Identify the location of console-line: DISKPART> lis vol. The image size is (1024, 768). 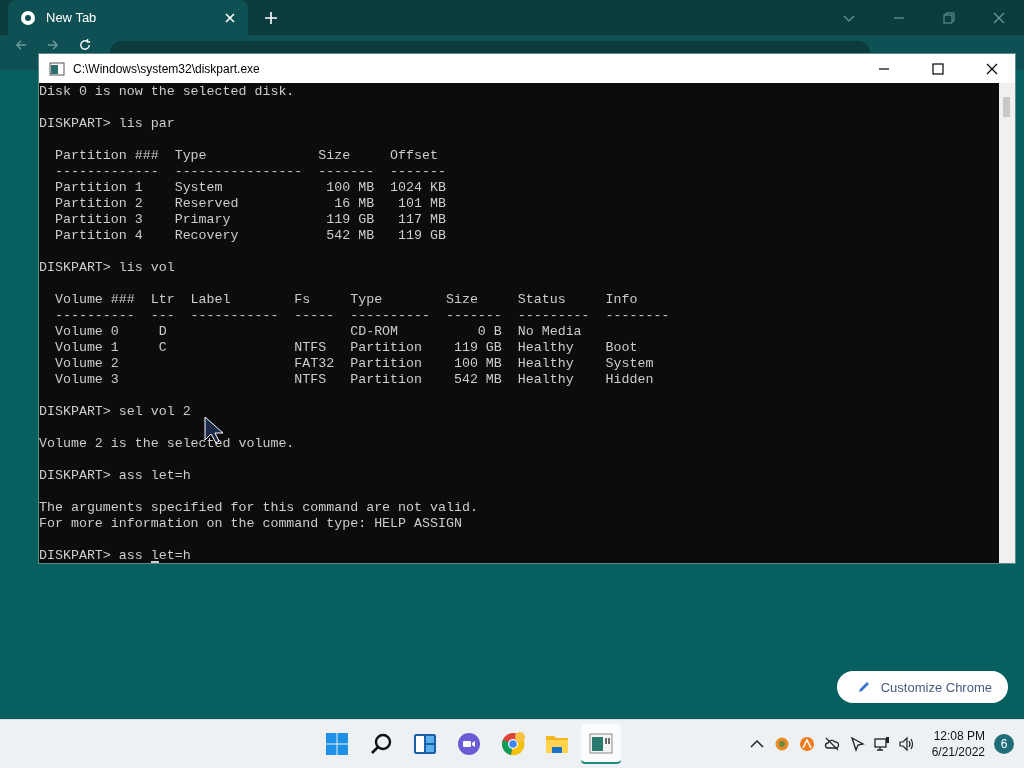
(107, 268).